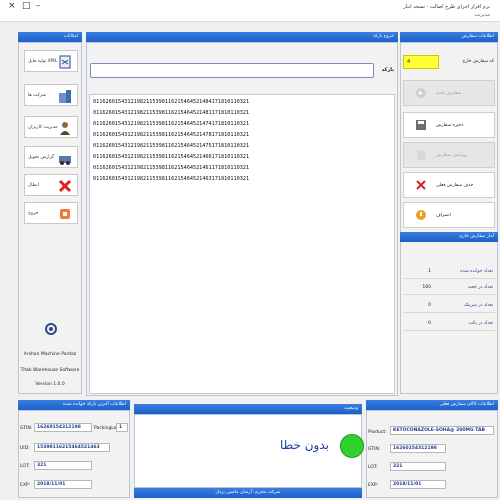 The image size is (500, 500). I want to click on window-subtitle: مدیریت, so click(482, 15).